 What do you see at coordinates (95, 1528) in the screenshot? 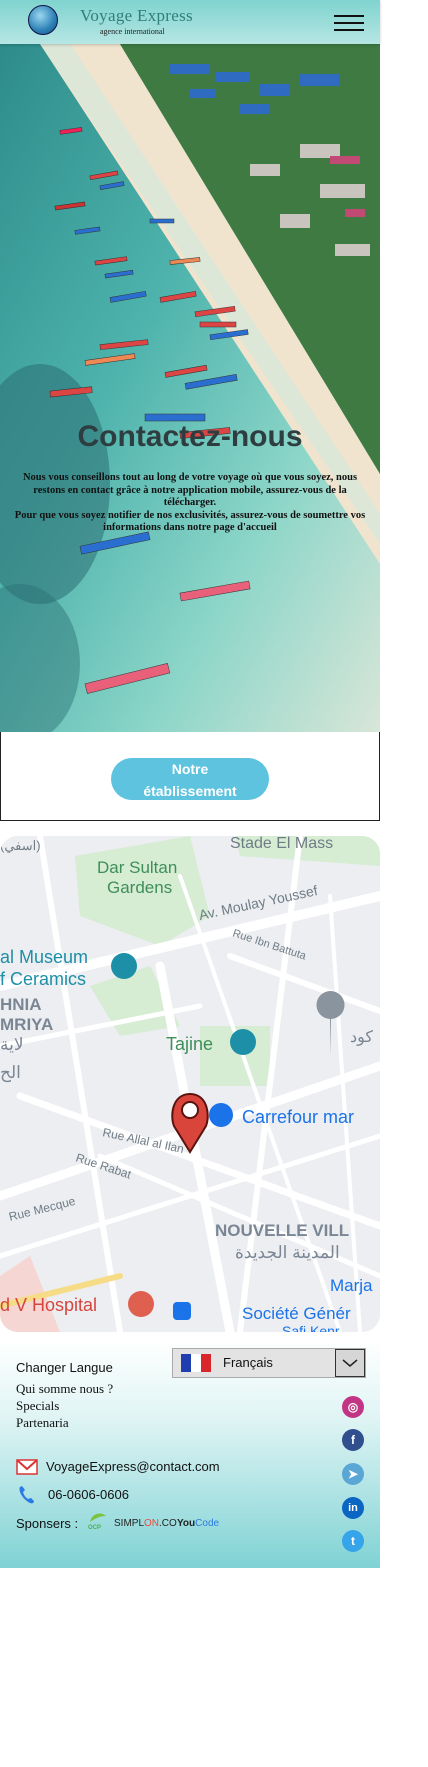
I see `sponsor-ocp-text: OCP` at bounding box center [95, 1528].